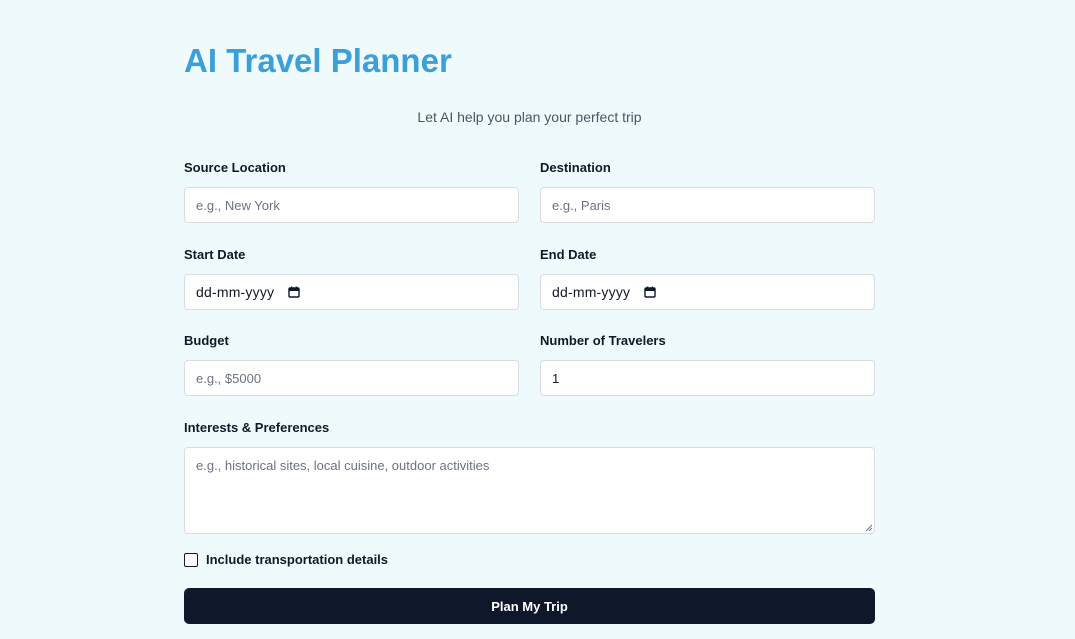 The height and width of the screenshot is (639, 1075). Describe the element at coordinates (351, 205) in the screenshot. I see `source-location-input` at that location.